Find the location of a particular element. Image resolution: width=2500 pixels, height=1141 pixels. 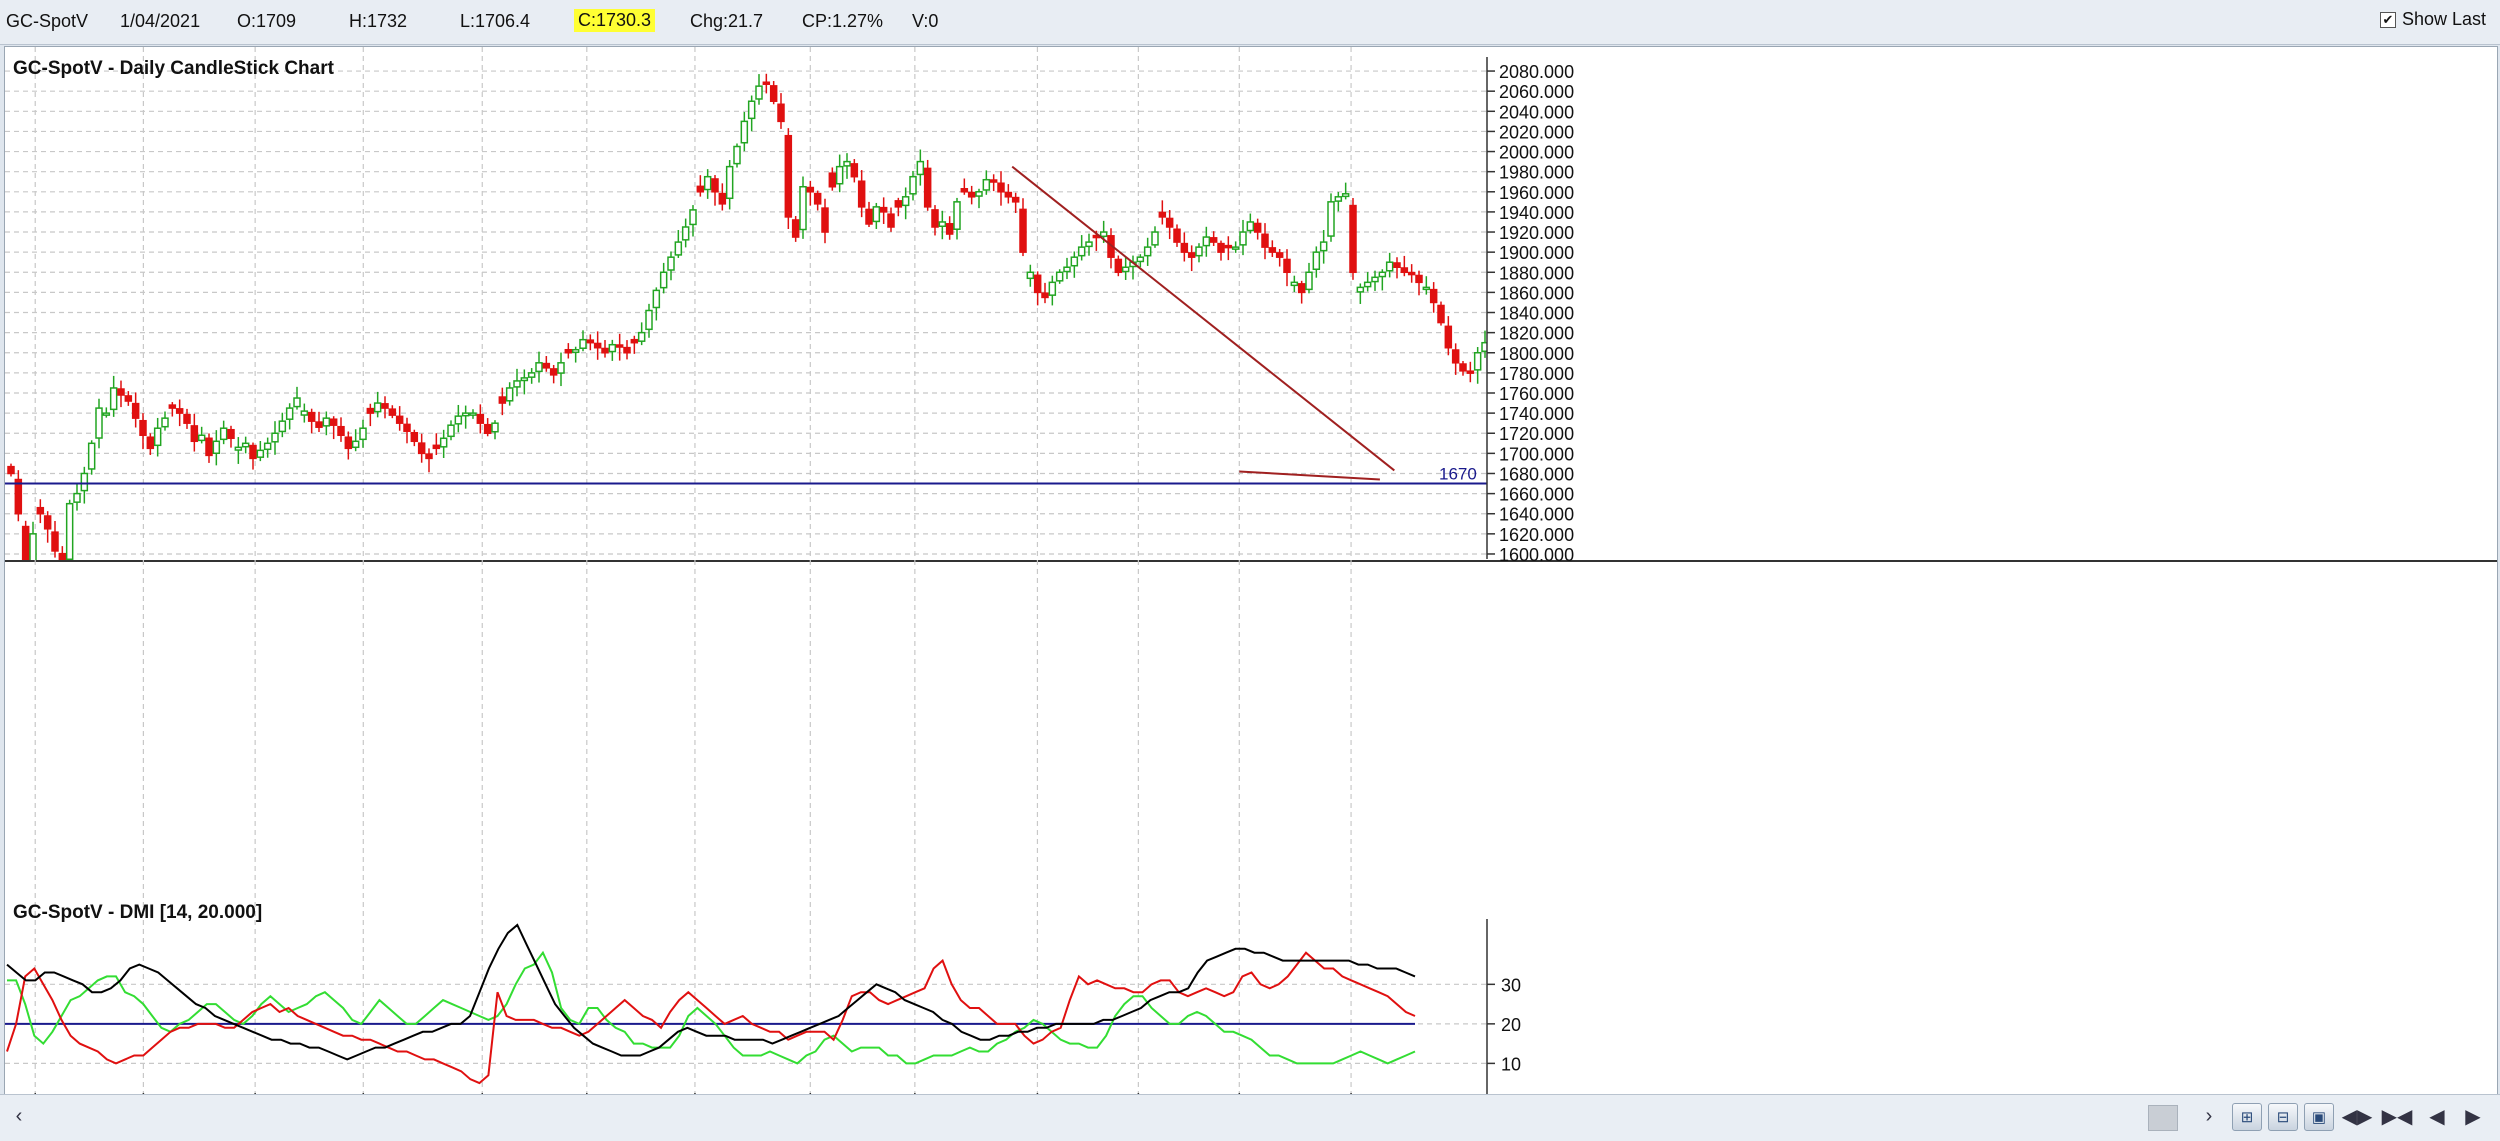

dmi-series-adx is located at coordinates (711, 992).